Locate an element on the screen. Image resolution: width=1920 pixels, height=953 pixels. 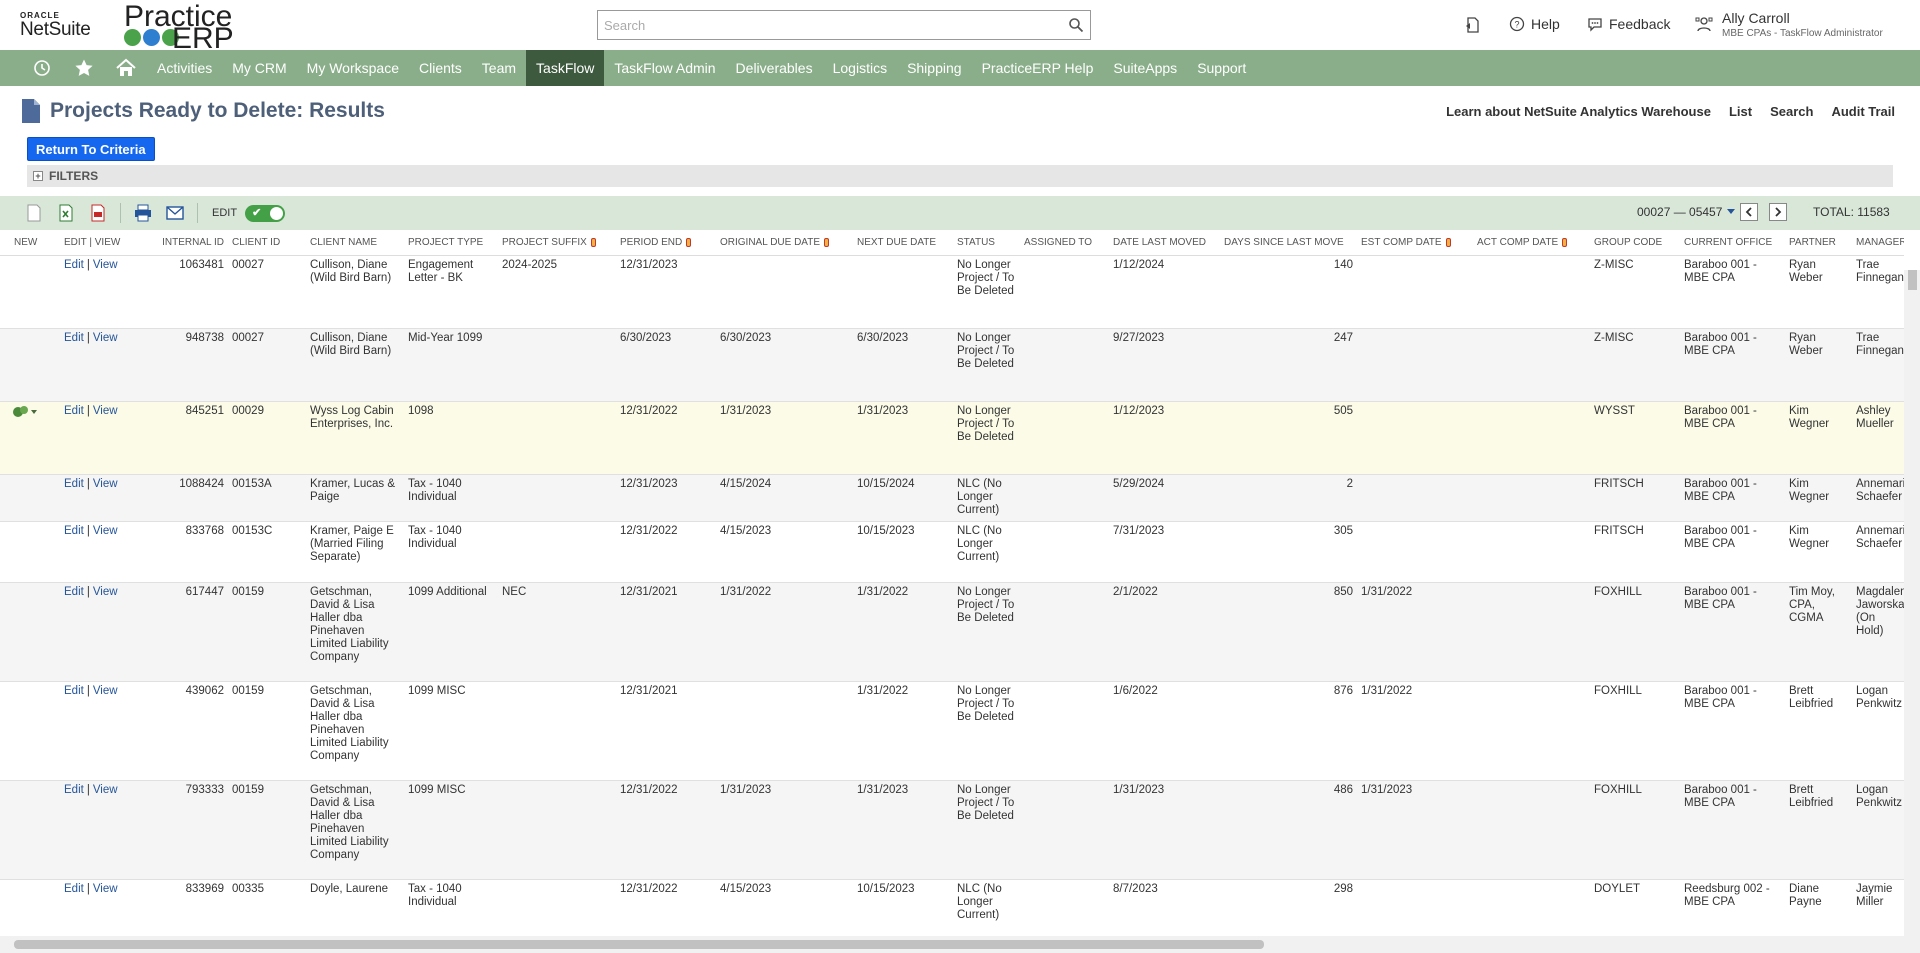
home-button is located at coordinates (126, 68).